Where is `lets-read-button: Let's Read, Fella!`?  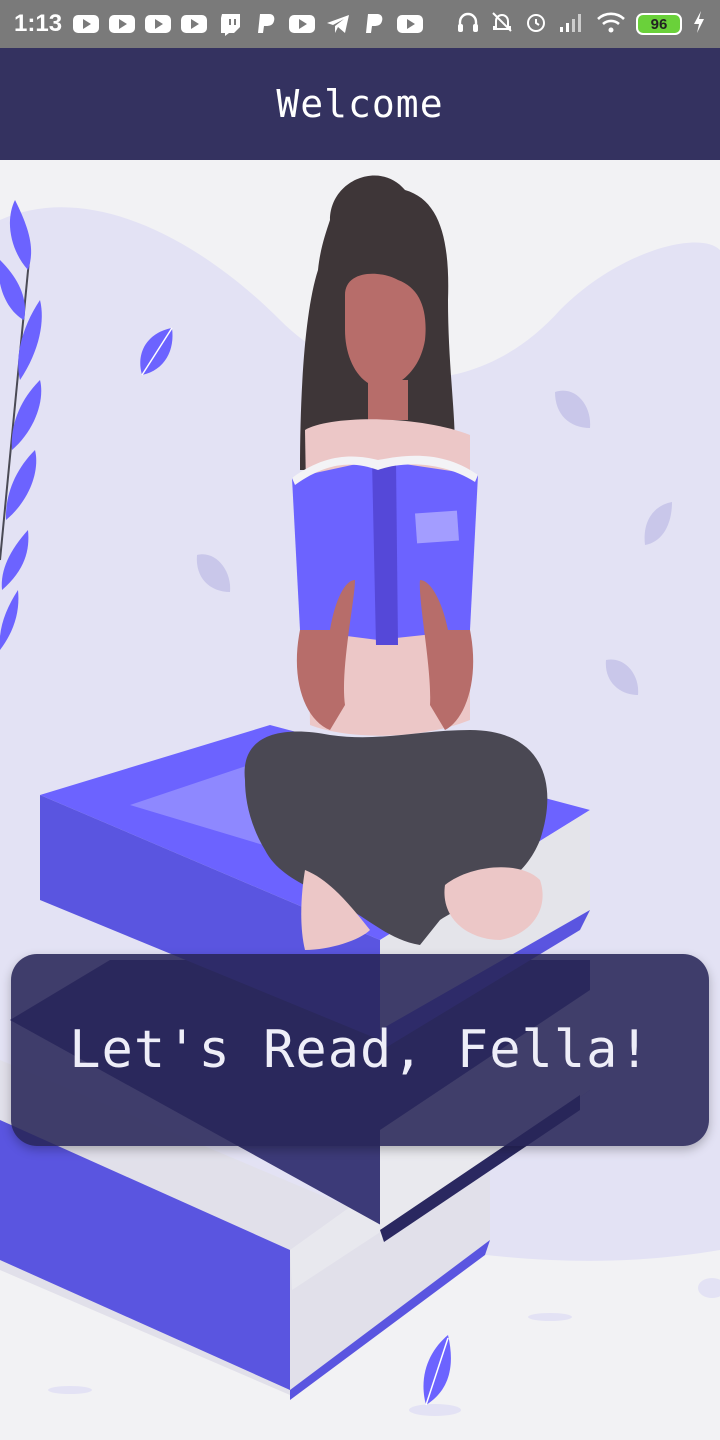
lets-read-button: Let's Read, Fella! is located at coordinates (360, 1050).